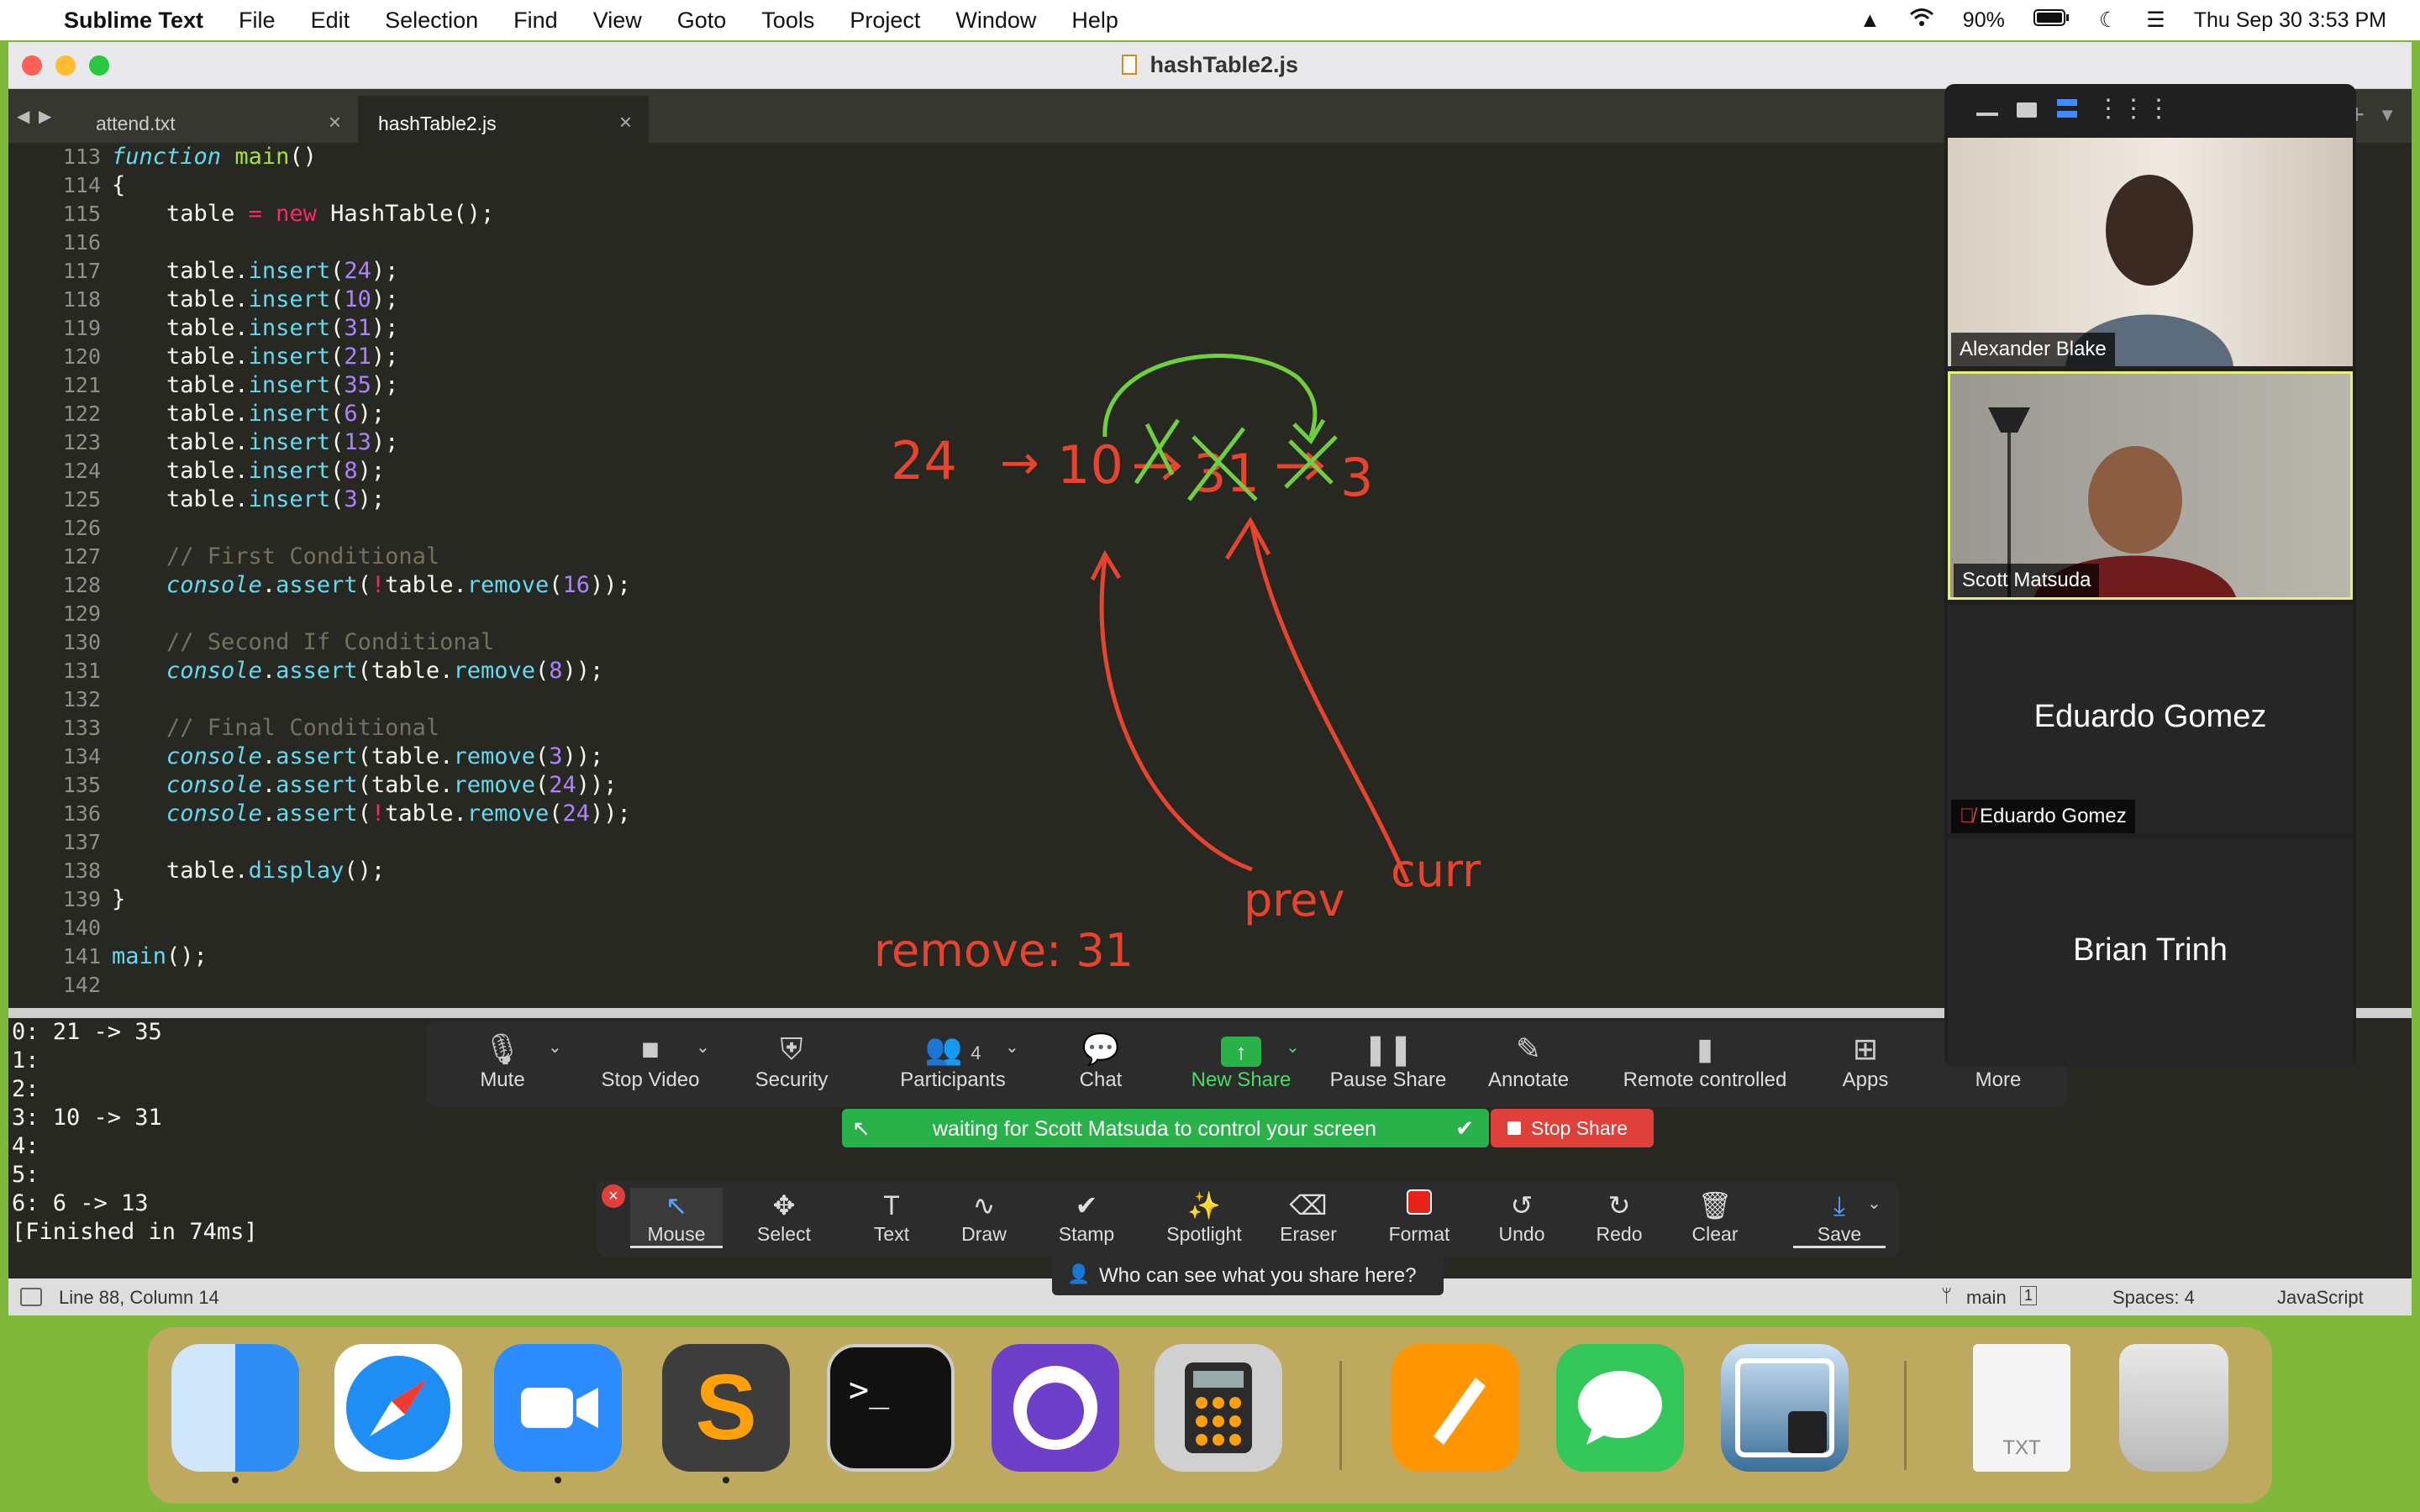  Describe the element at coordinates (31, 1297) in the screenshot. I see `panel-toggle-icon` at that location.